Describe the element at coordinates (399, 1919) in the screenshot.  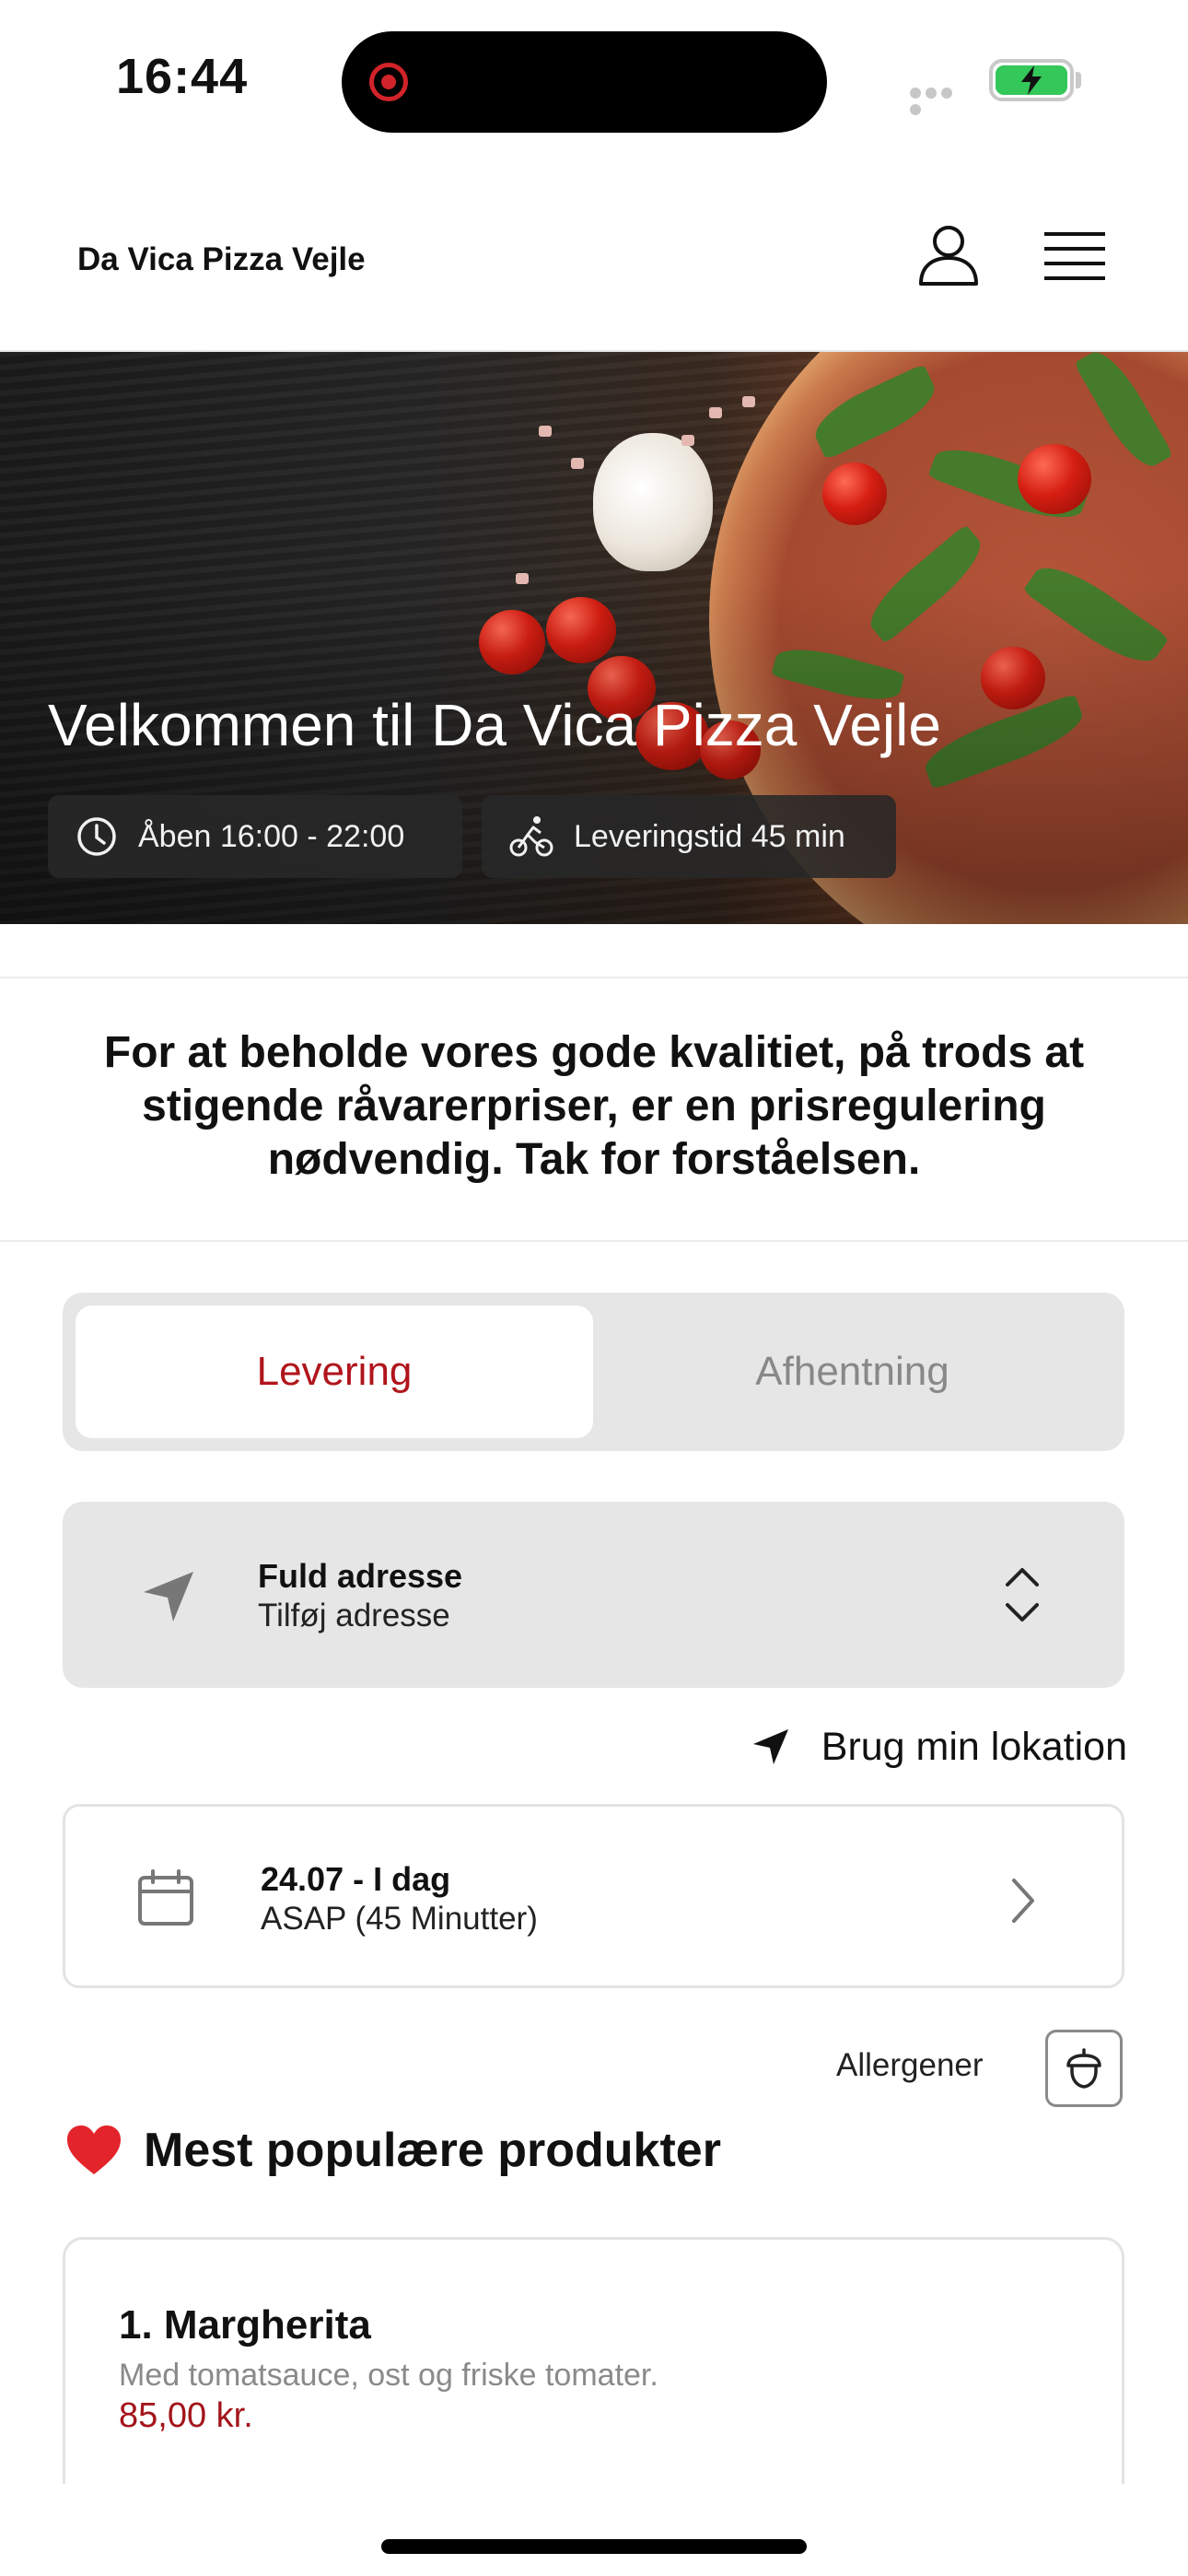
I see `delivery-time: ASAP (45 Minutter)` at that location.